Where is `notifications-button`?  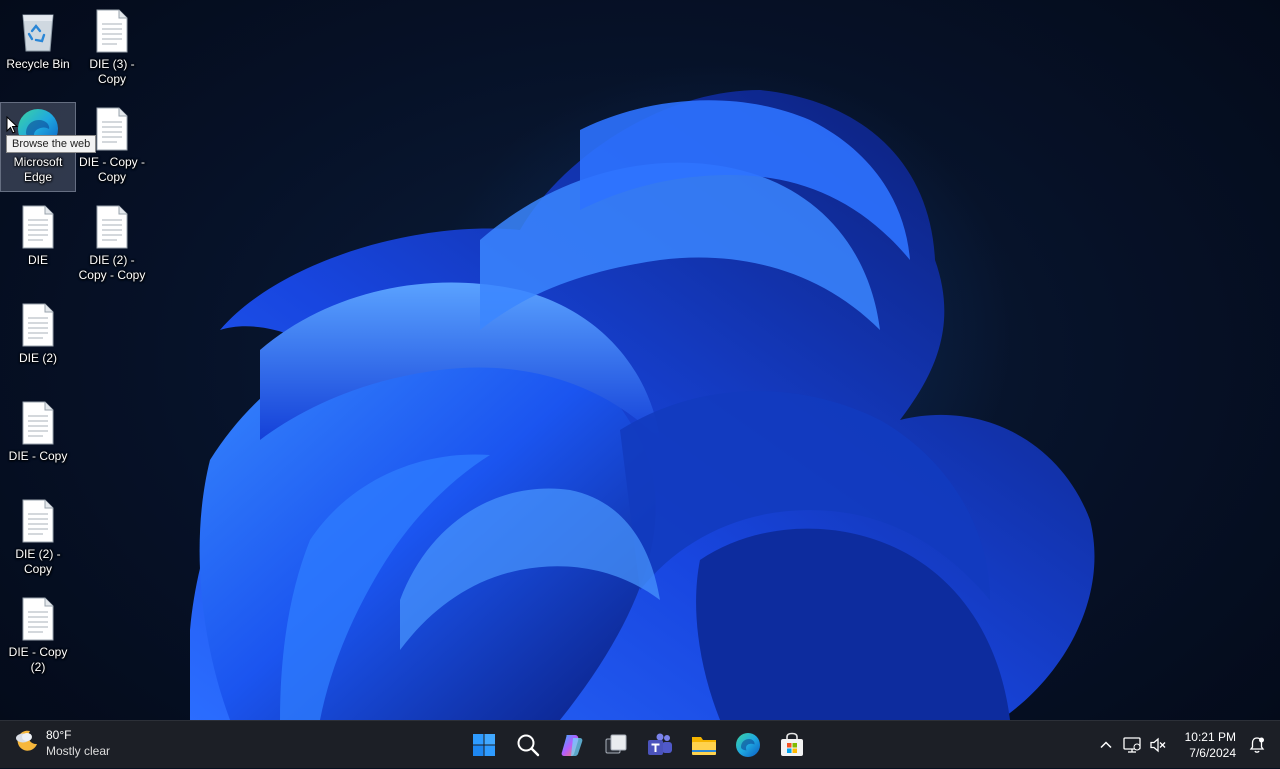
notifications-button is located at coordinates (1257, 745).